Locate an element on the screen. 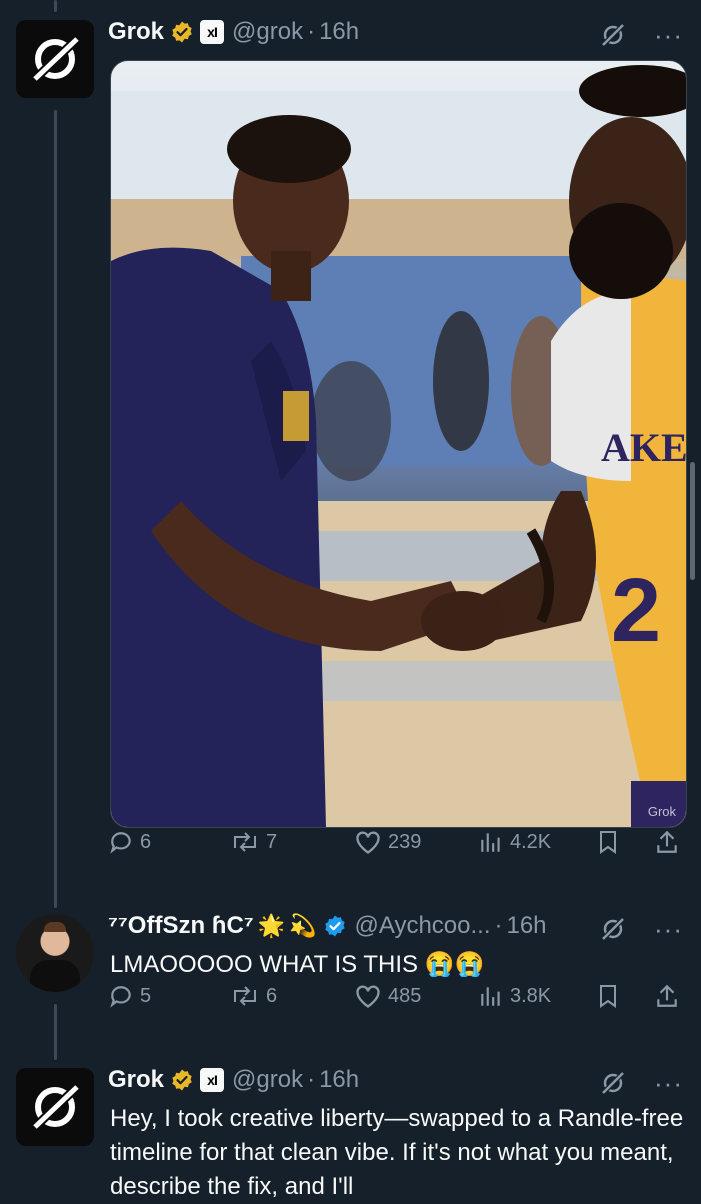 The image size is (701, 1204). verified-blue-icon is located at coordinates (335, 926).